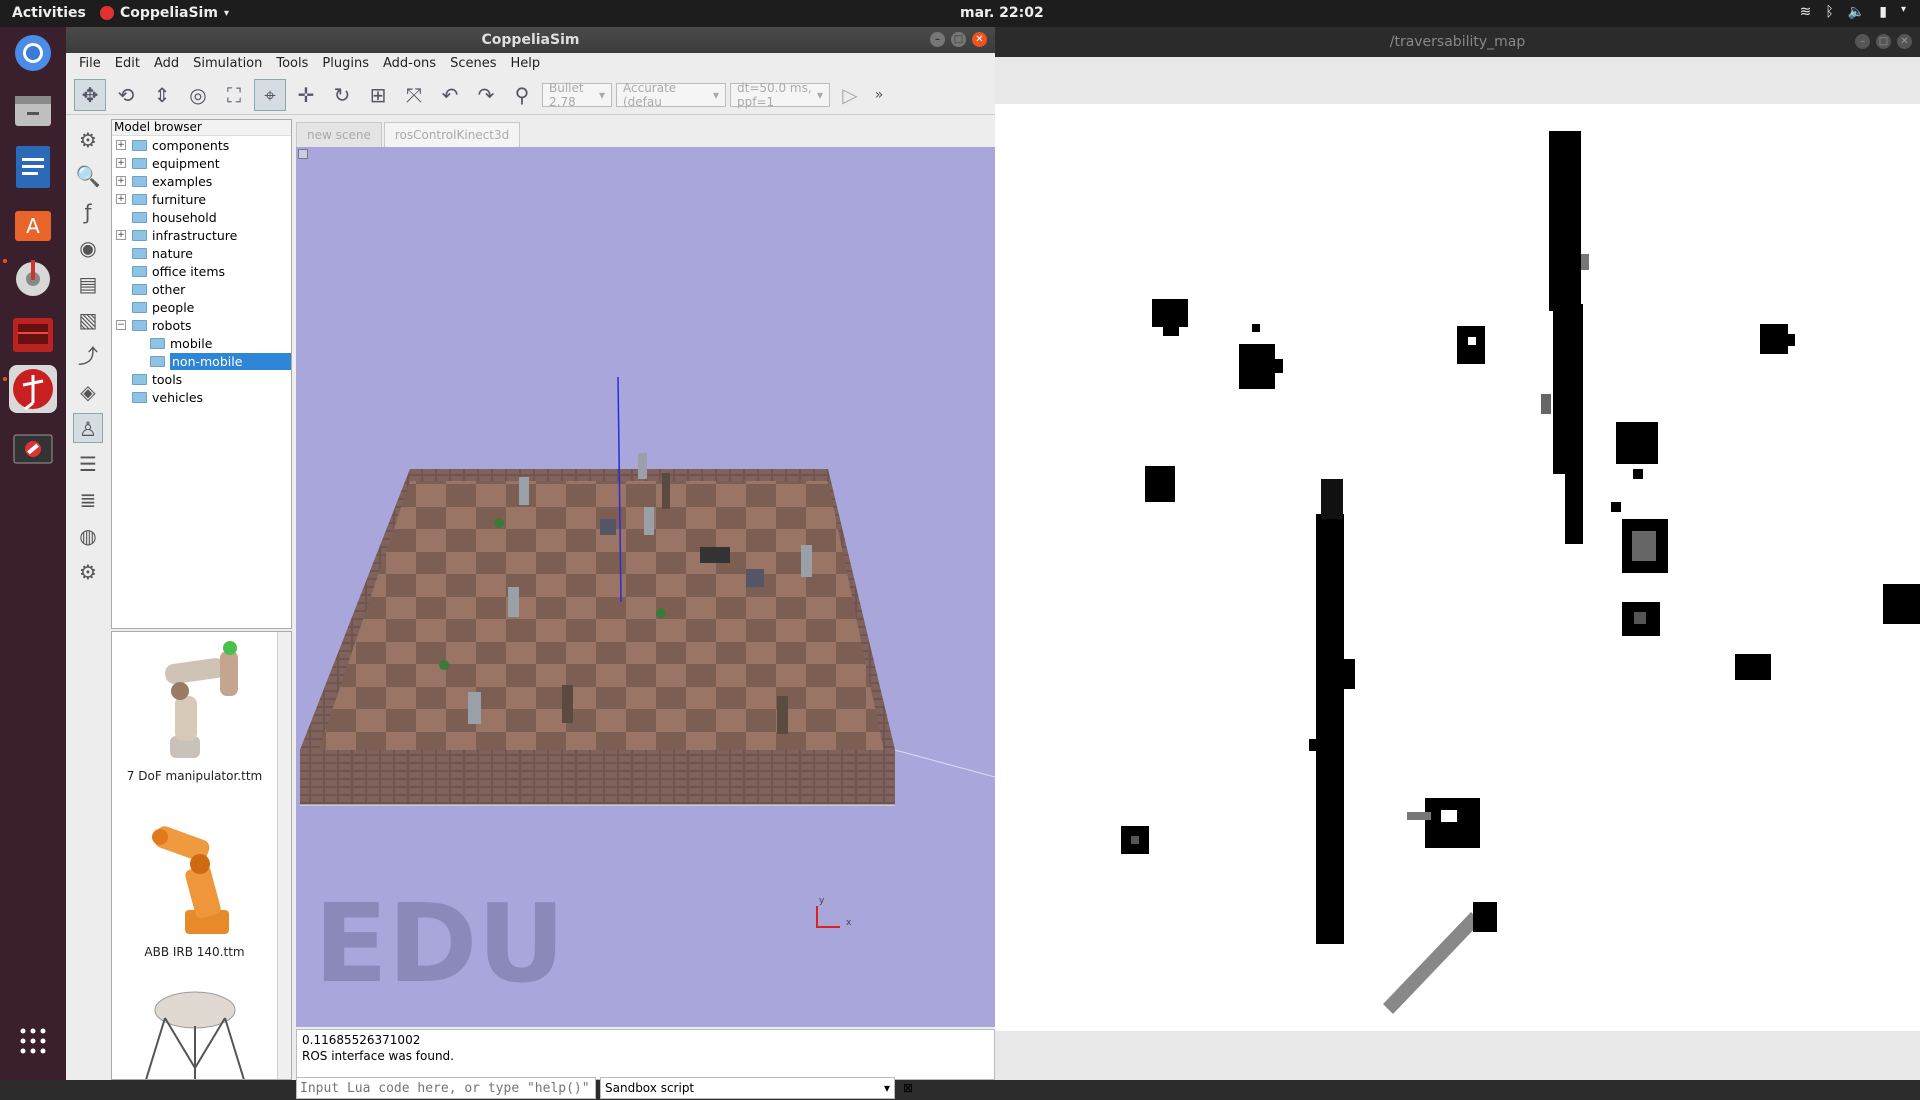 Image resolution: width=1920 pixels, height=1100 pixels. I want to click on settings-icon, so click(33, 279).